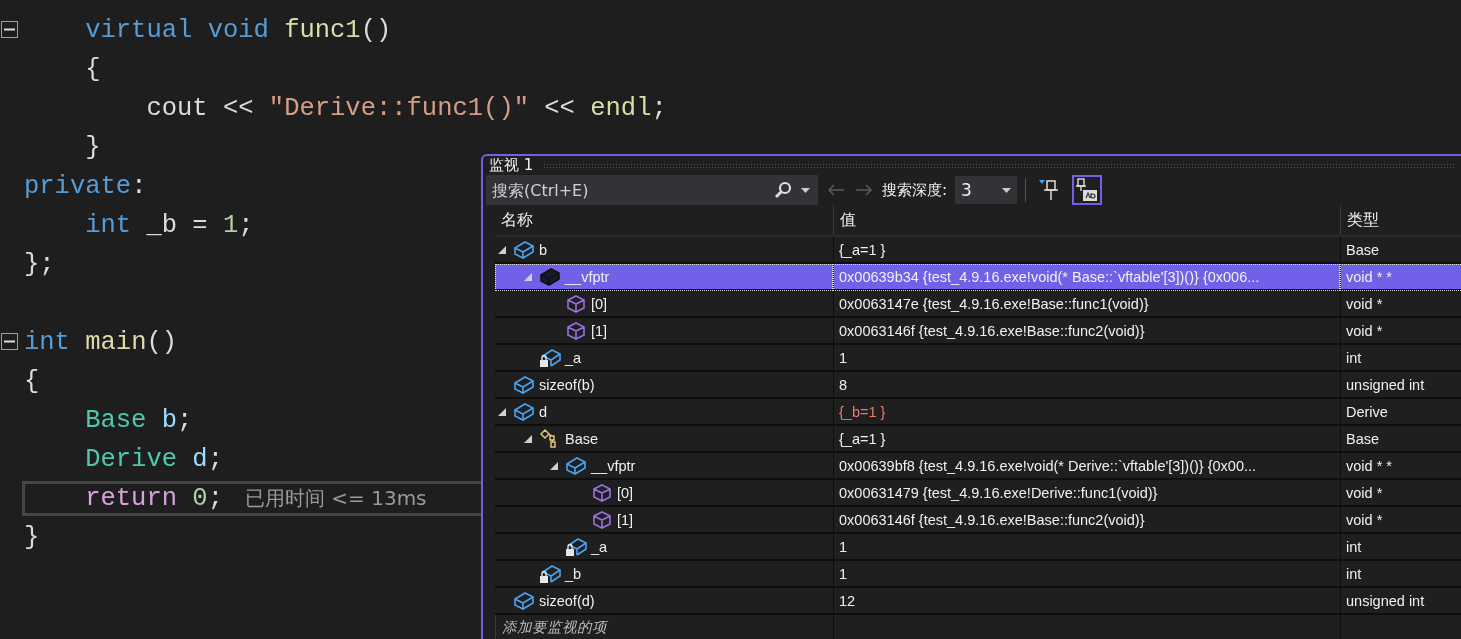 The height and width of the screenshot is (639, 1461). What do you see at coordinates (1400, 439) in the screenshot?
I see `type-cell: Base` at bounding box center [1400, 439].